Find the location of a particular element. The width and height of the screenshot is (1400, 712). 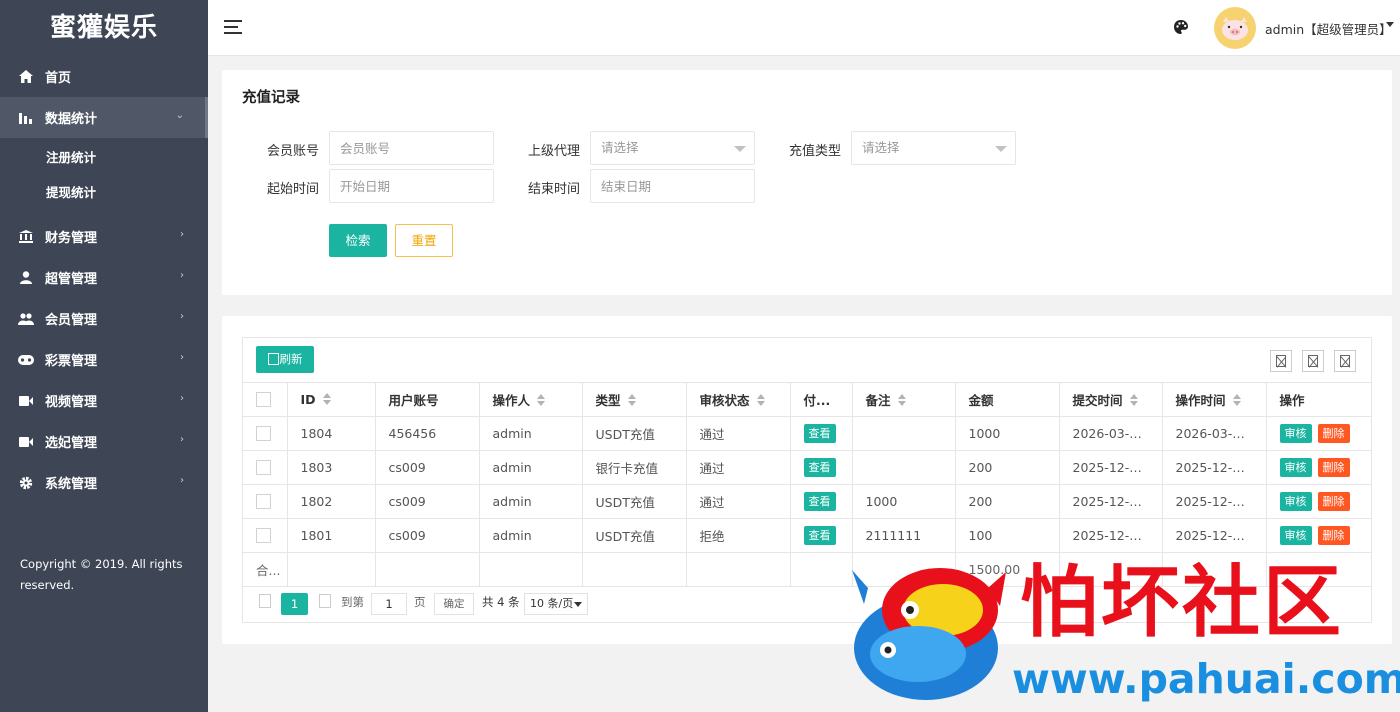

chevron-right-icon: › is located at coordinates (182, 275).